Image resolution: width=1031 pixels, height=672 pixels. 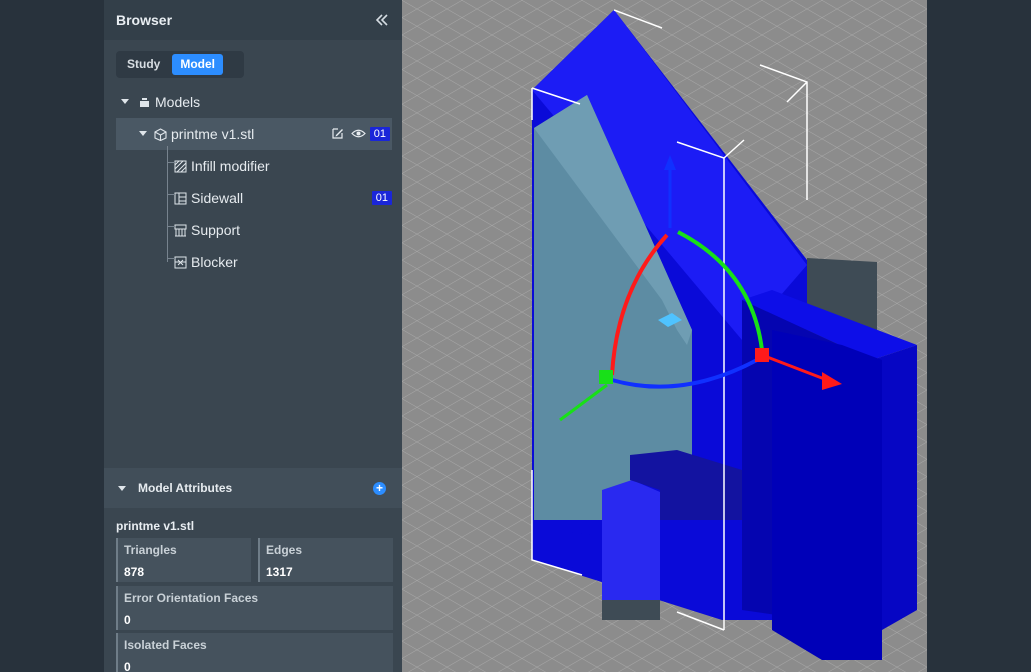 I want to click on model-badge: 01, so click(x=379, y=134).